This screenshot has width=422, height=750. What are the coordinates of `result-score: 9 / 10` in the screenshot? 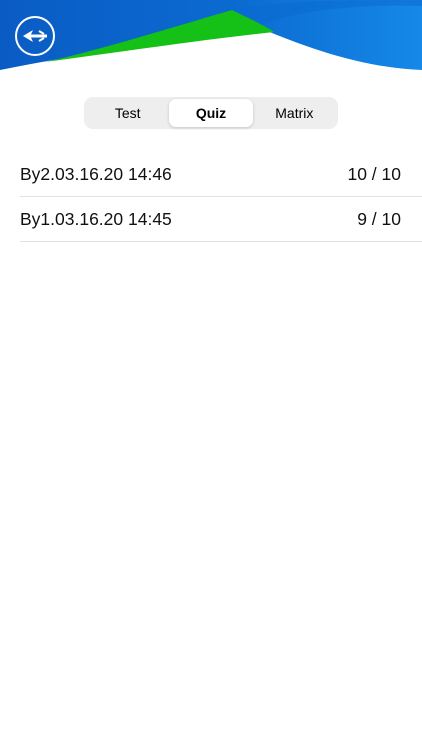 It's located at (379, 218).